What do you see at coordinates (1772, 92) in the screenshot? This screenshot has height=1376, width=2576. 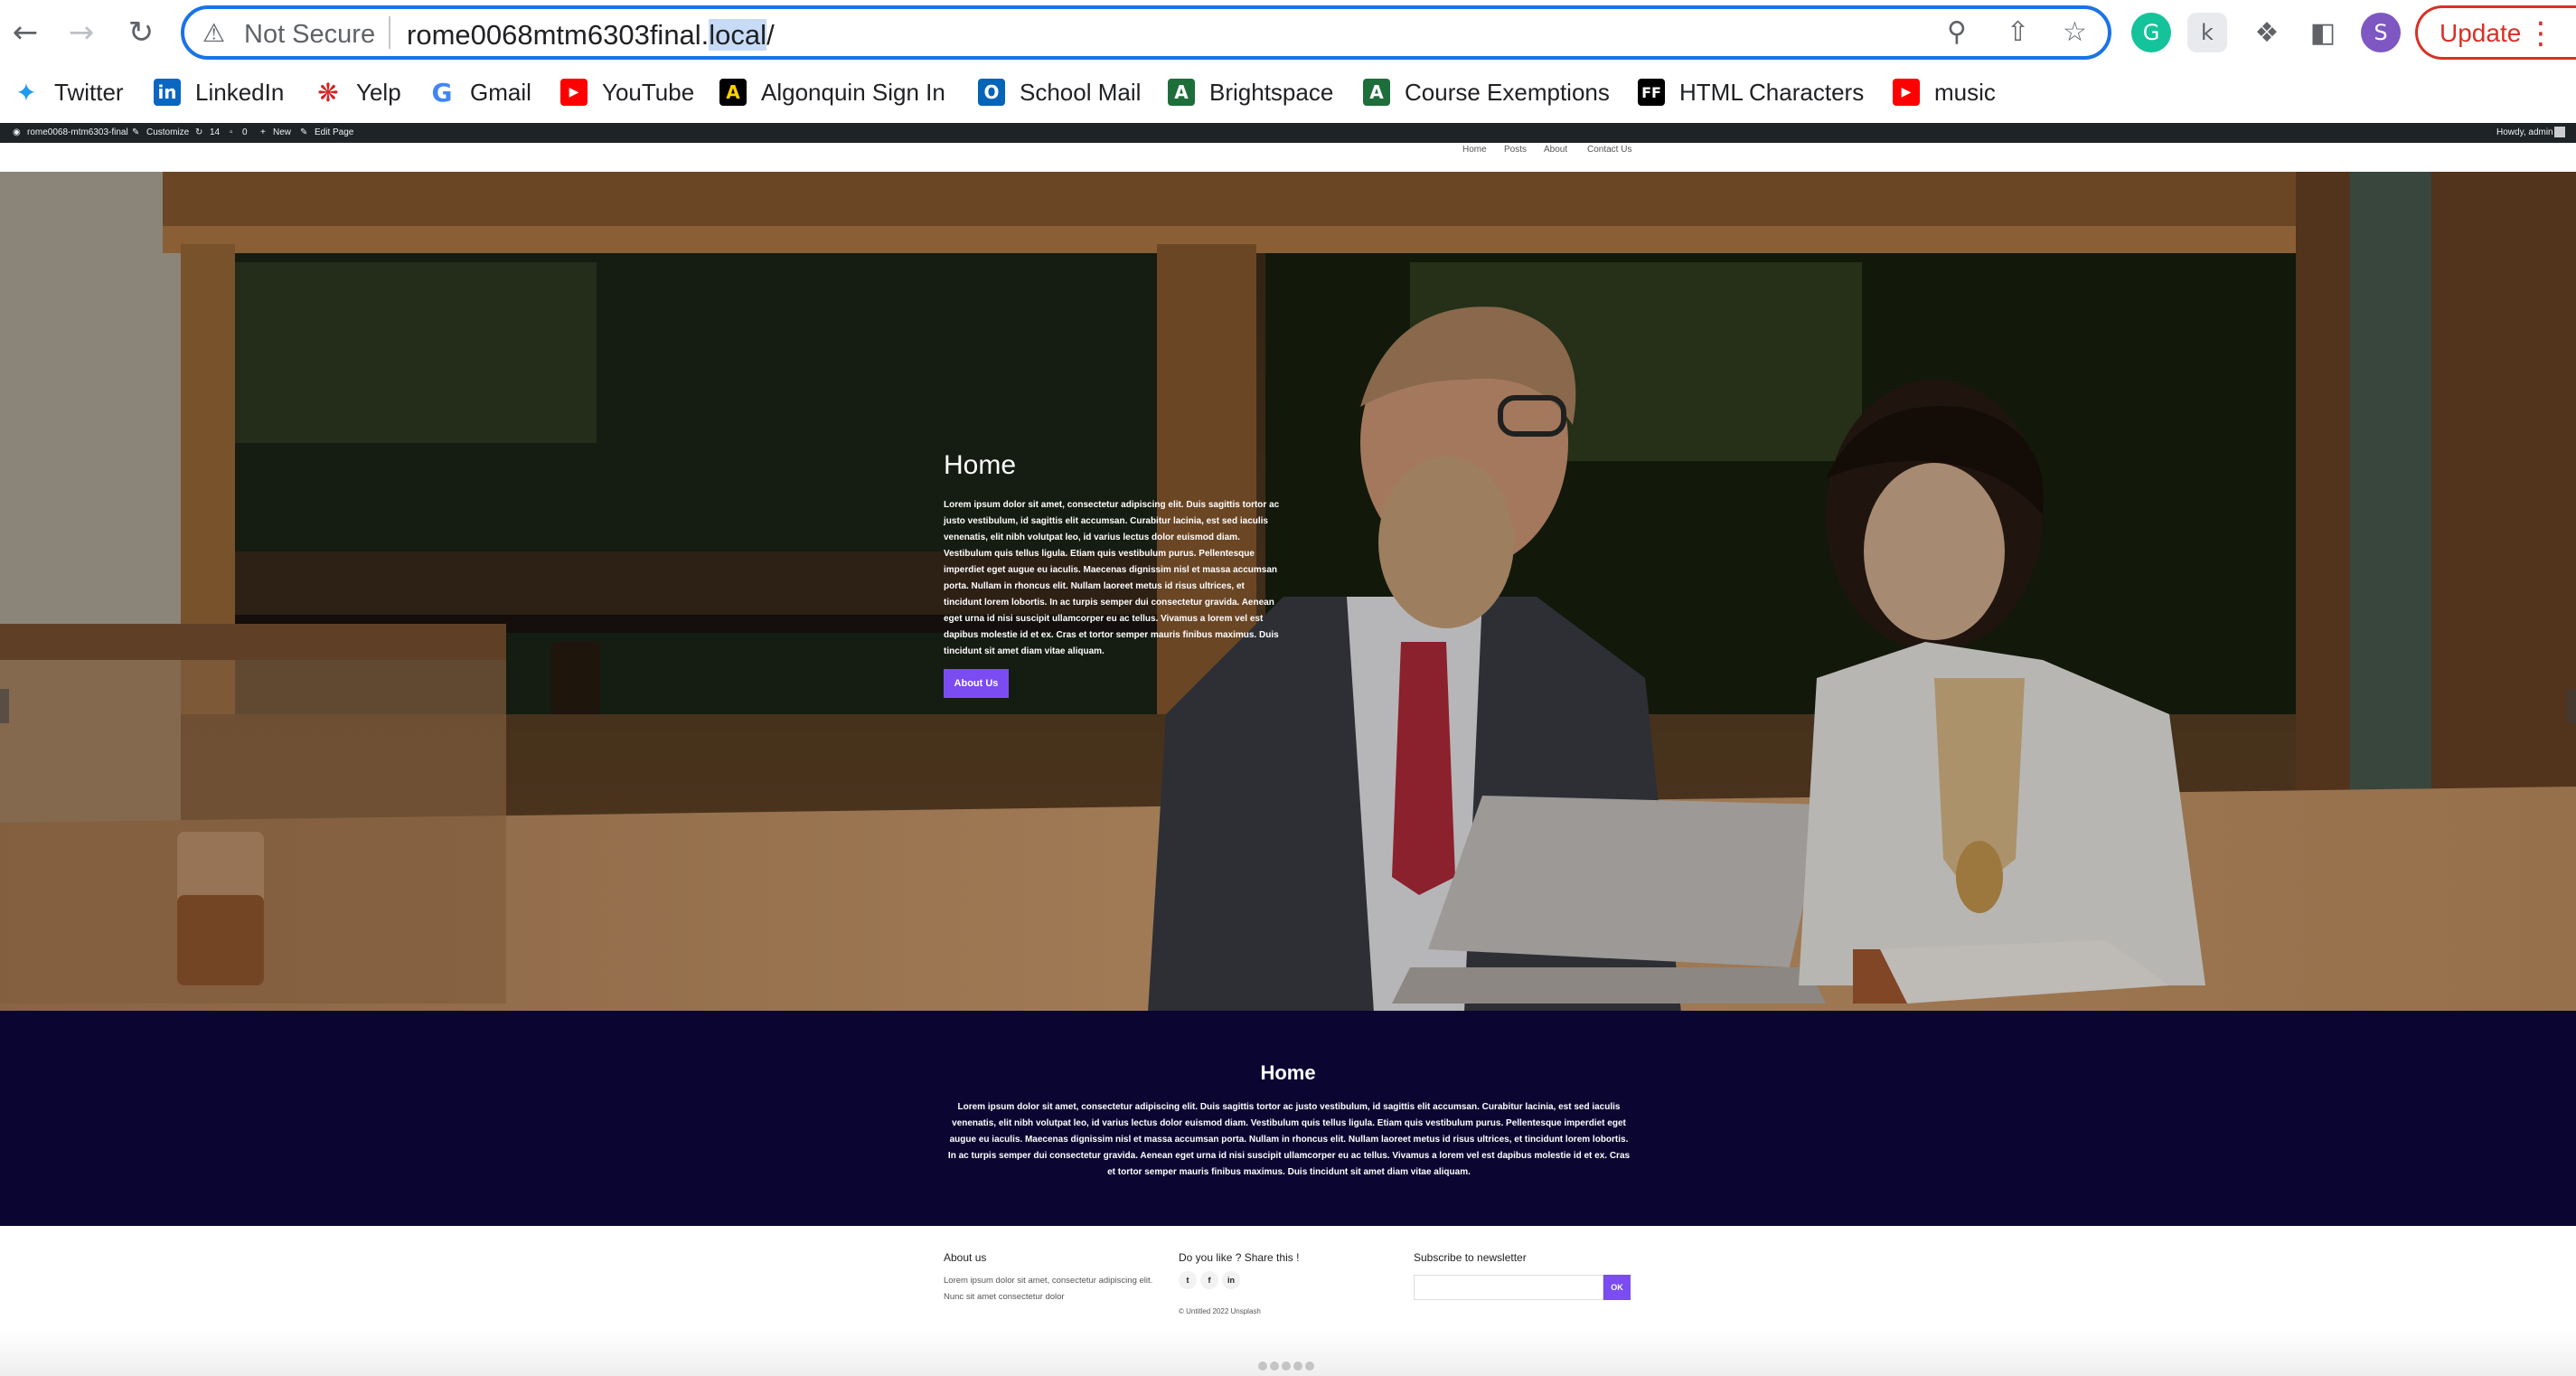 I see `bookmark-label: HTML Characters` at bounding box center [1772, 92].